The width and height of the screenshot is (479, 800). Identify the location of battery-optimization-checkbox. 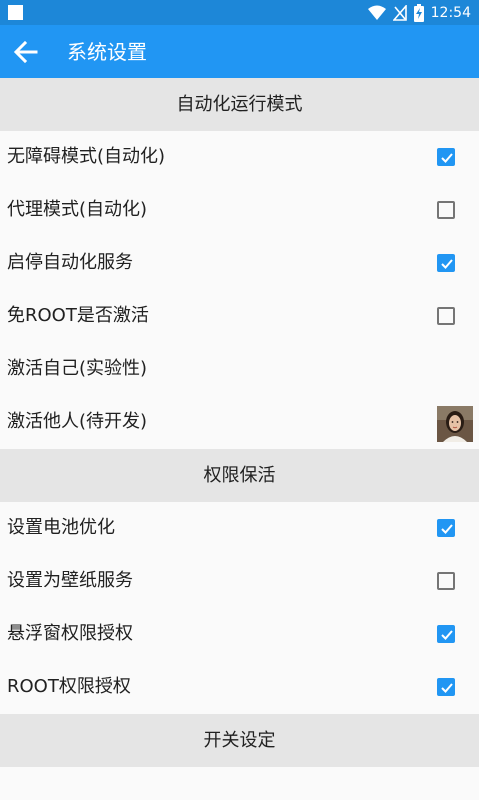
(446, 528).